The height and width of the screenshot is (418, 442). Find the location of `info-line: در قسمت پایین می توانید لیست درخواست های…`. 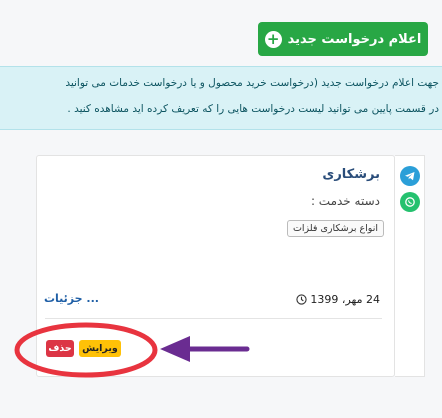

info-line: در قسمت پایین می توانید لیست درخواست های… is located at coordinates (253, 109).